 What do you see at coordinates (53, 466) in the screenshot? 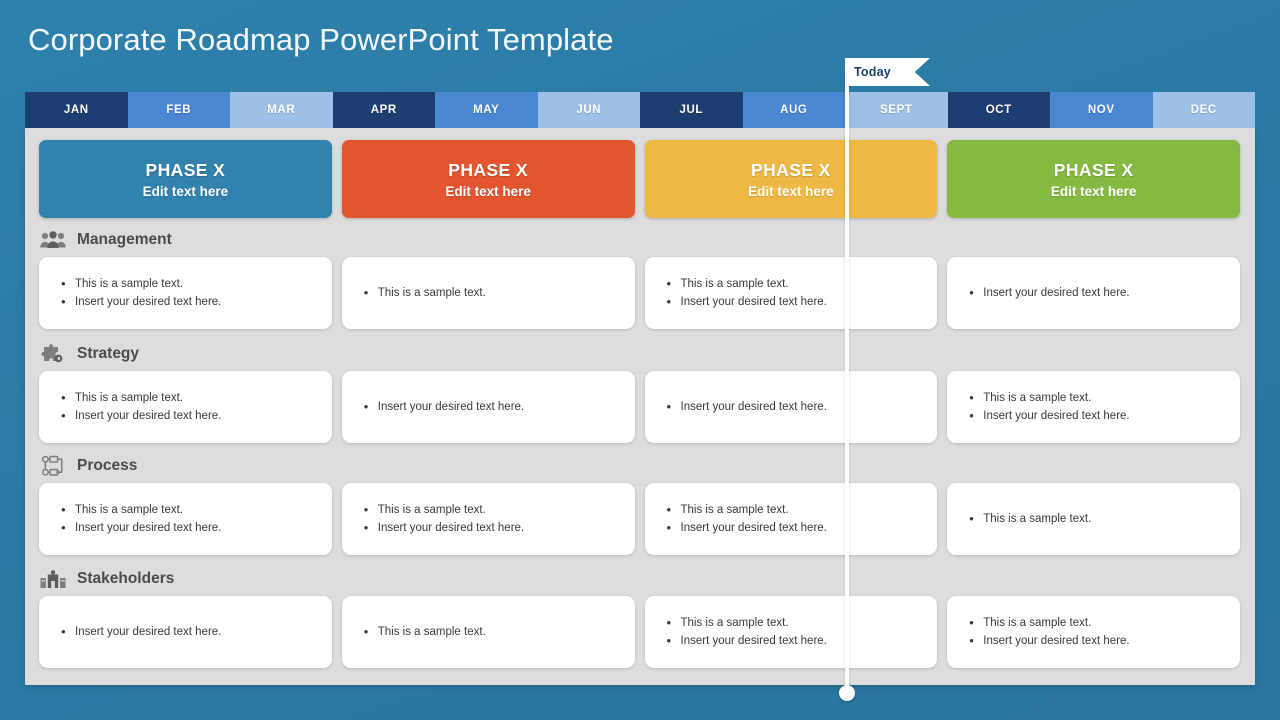
I see `workflow-icon` at bounding box center [53, 466].